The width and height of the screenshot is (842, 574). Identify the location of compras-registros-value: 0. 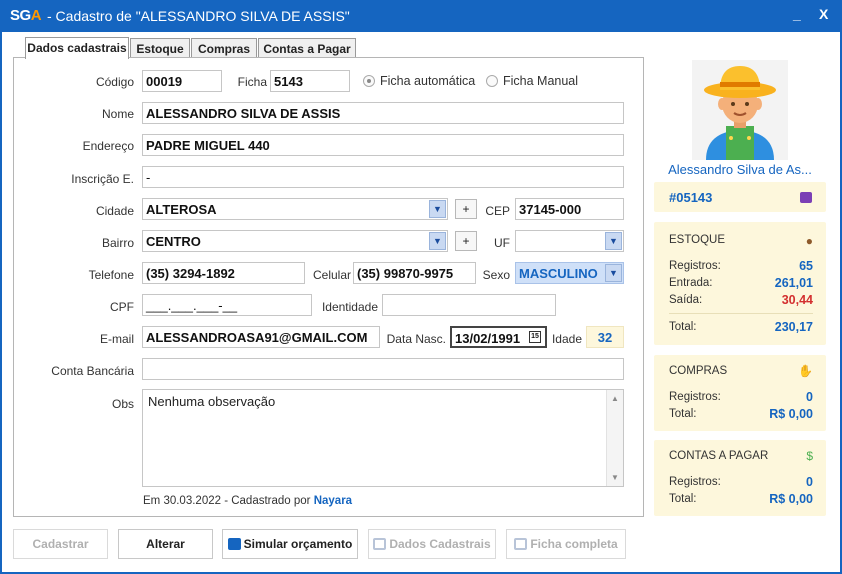
(809, 397).